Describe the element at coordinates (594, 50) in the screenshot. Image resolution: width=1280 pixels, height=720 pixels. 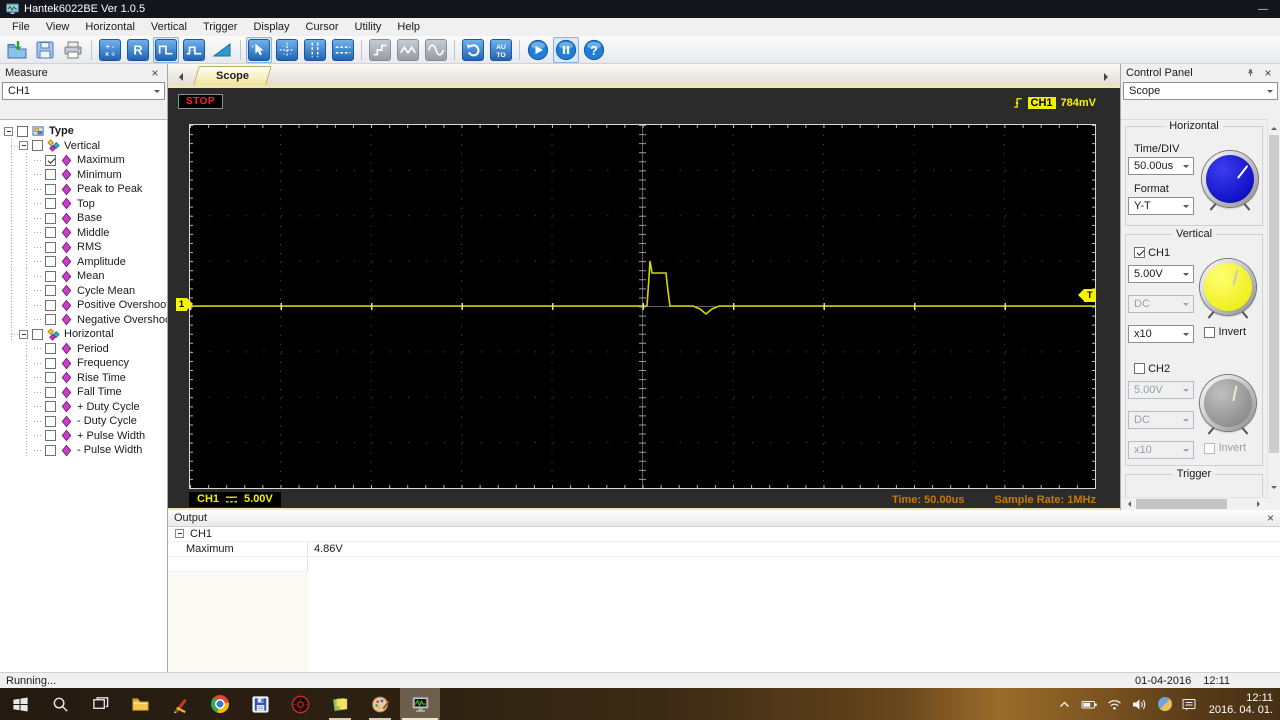
I see `toolbar-help-button: ?` at that location.